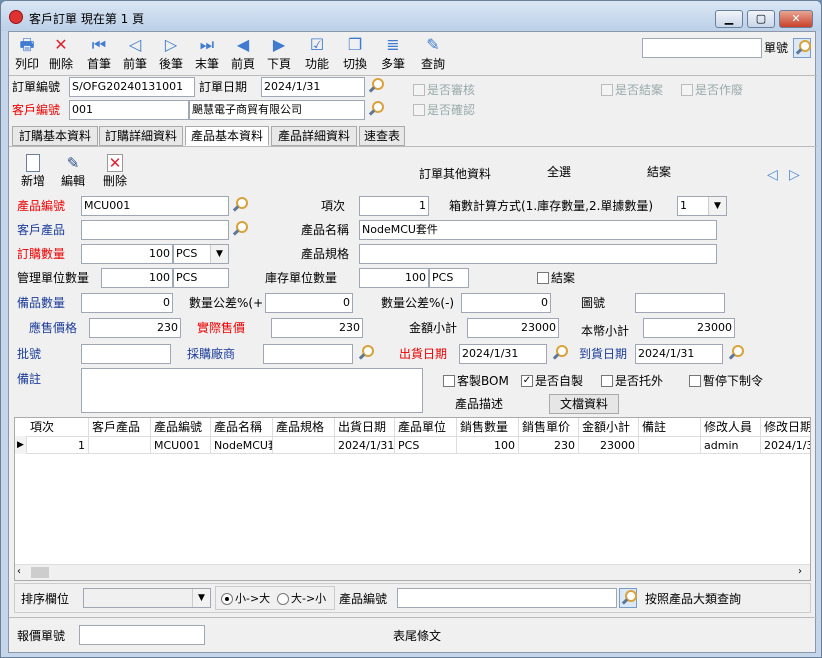  What do you see at coordinates (376, 86) in the screenshot?
I see `order-date-lookup-icon` at bounding box center [376, 86].